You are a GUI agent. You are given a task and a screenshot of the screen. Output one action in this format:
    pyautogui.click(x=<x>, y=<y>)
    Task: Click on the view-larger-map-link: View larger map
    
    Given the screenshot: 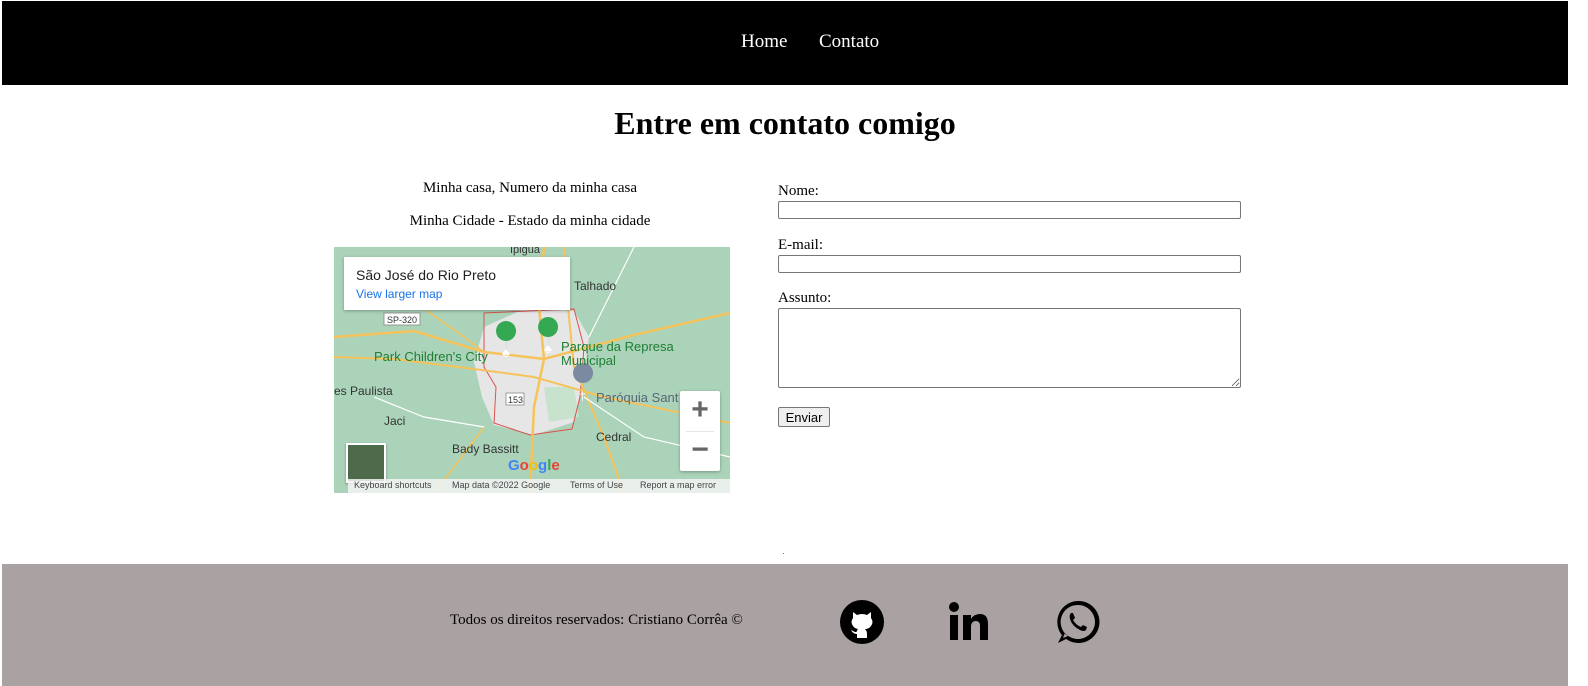 What is the action you would take?
    pyautogui.click(x=399, y=294)
    